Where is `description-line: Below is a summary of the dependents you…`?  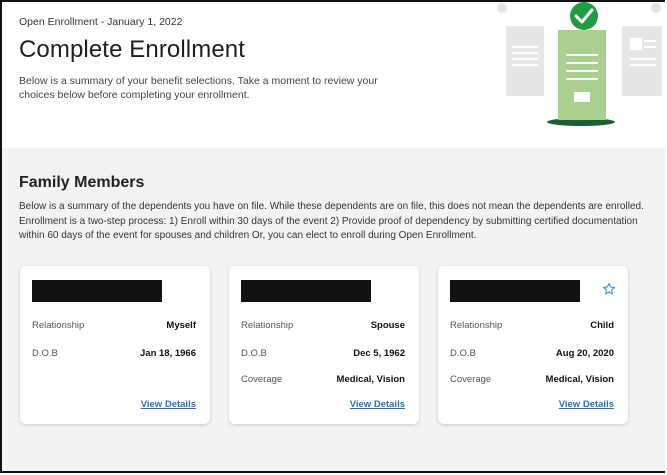 description-line: Below is a summary of the dependents you… is located at coordinates (331, 206).